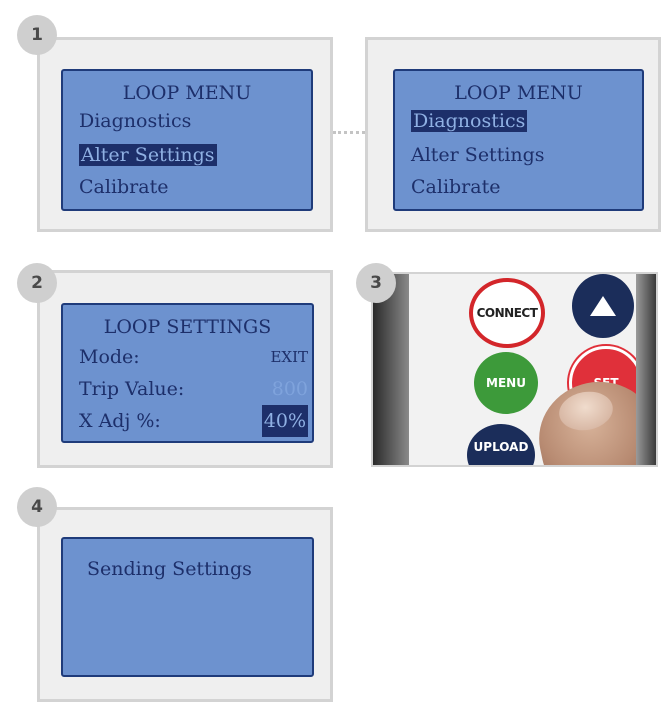 Image resolution: width=663 pixels, height=702 pixels. Describe the element at coordinates (187, 327) in the screenshot. I see `lcd-title: LOOP SETTINGS` at that location.